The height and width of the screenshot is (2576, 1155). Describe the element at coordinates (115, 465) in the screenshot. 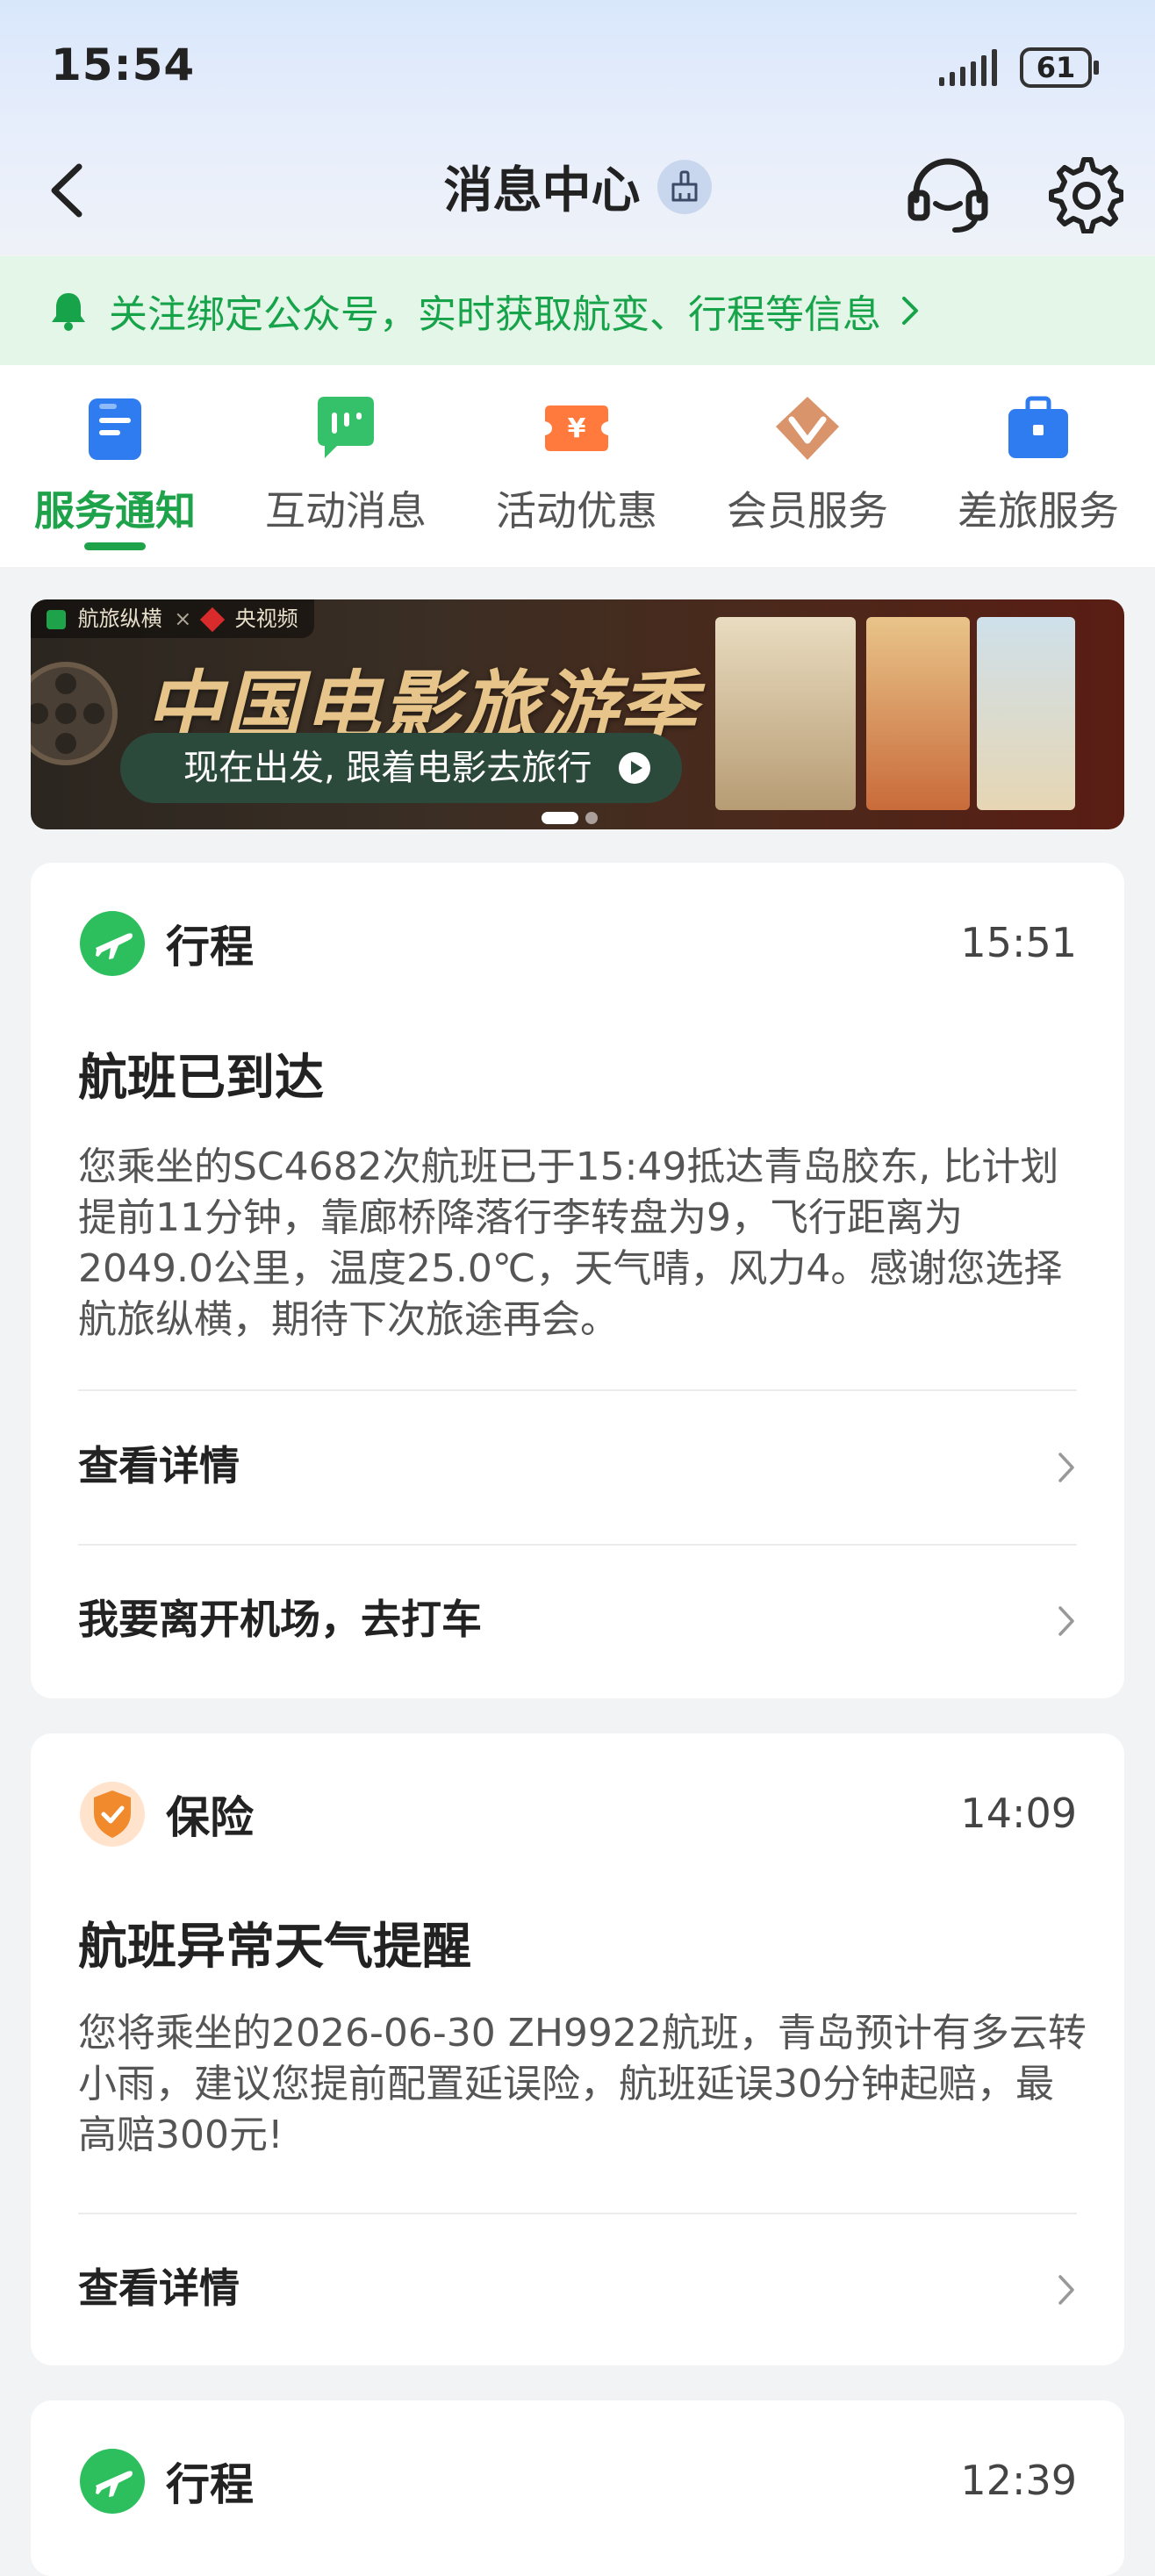

I see `tab-service-notice: 服务通知` at that location.